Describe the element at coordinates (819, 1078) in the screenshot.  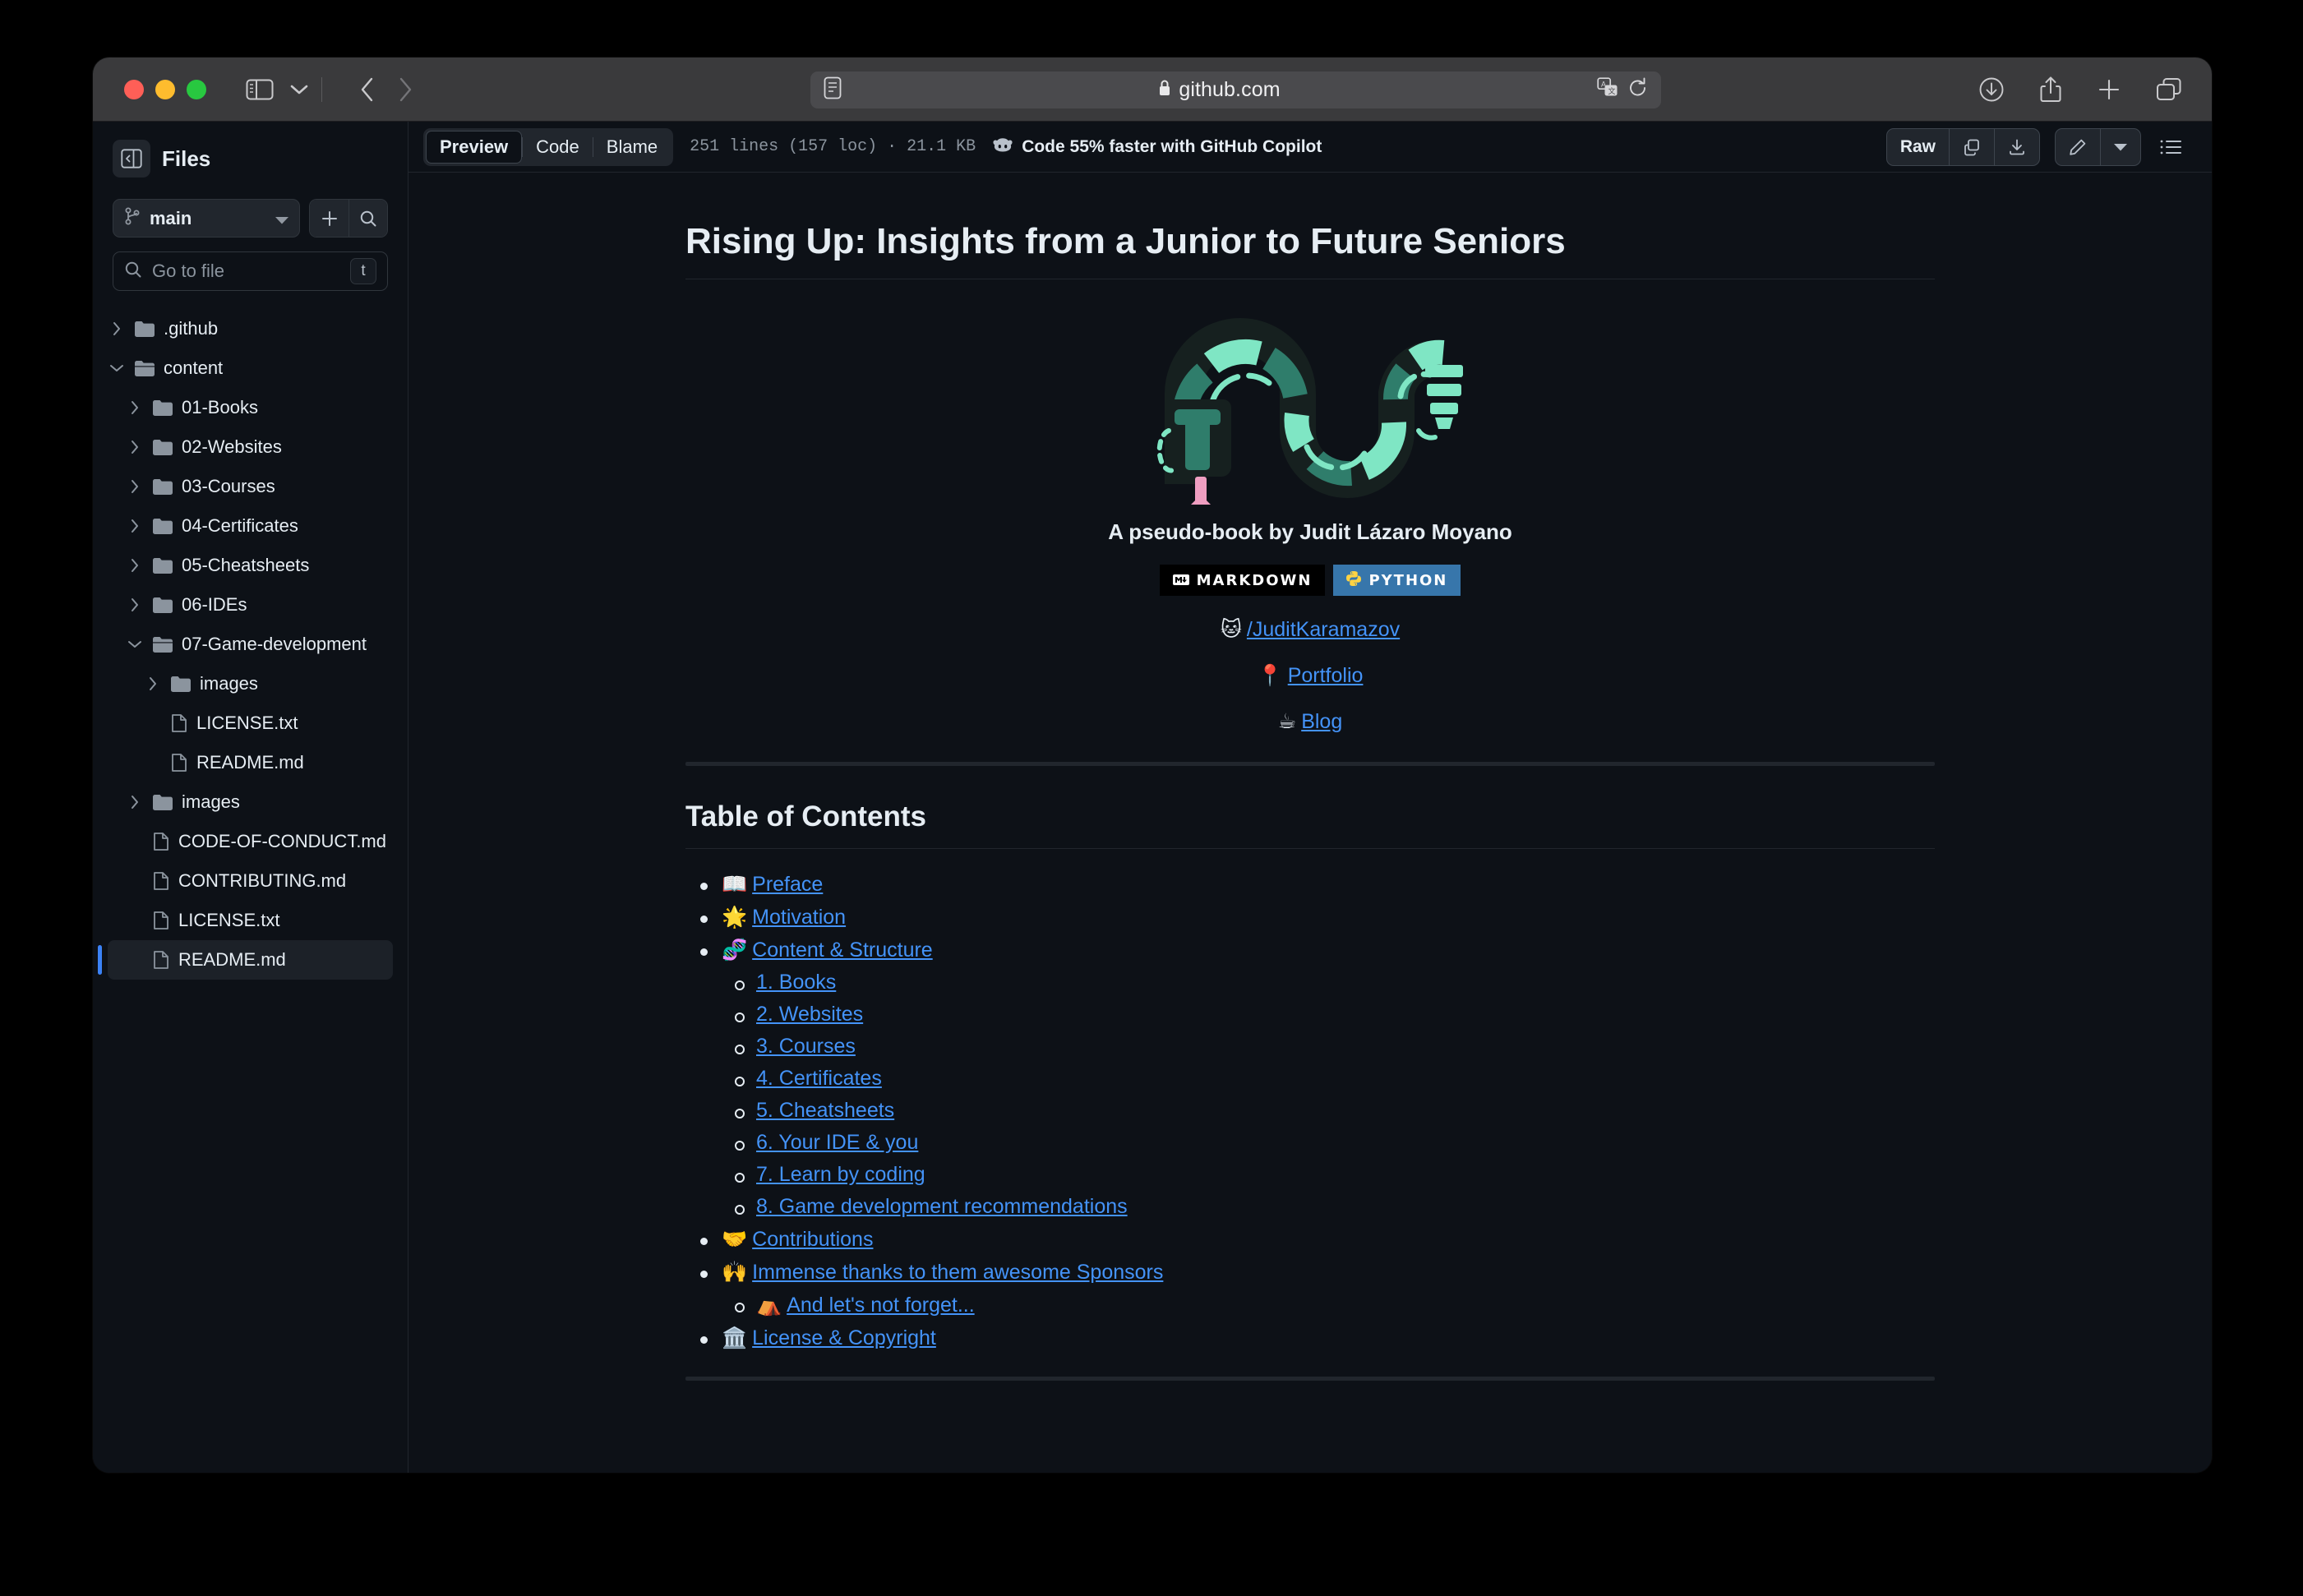
I see `toc-sublink: 4. Certificates` at that location.